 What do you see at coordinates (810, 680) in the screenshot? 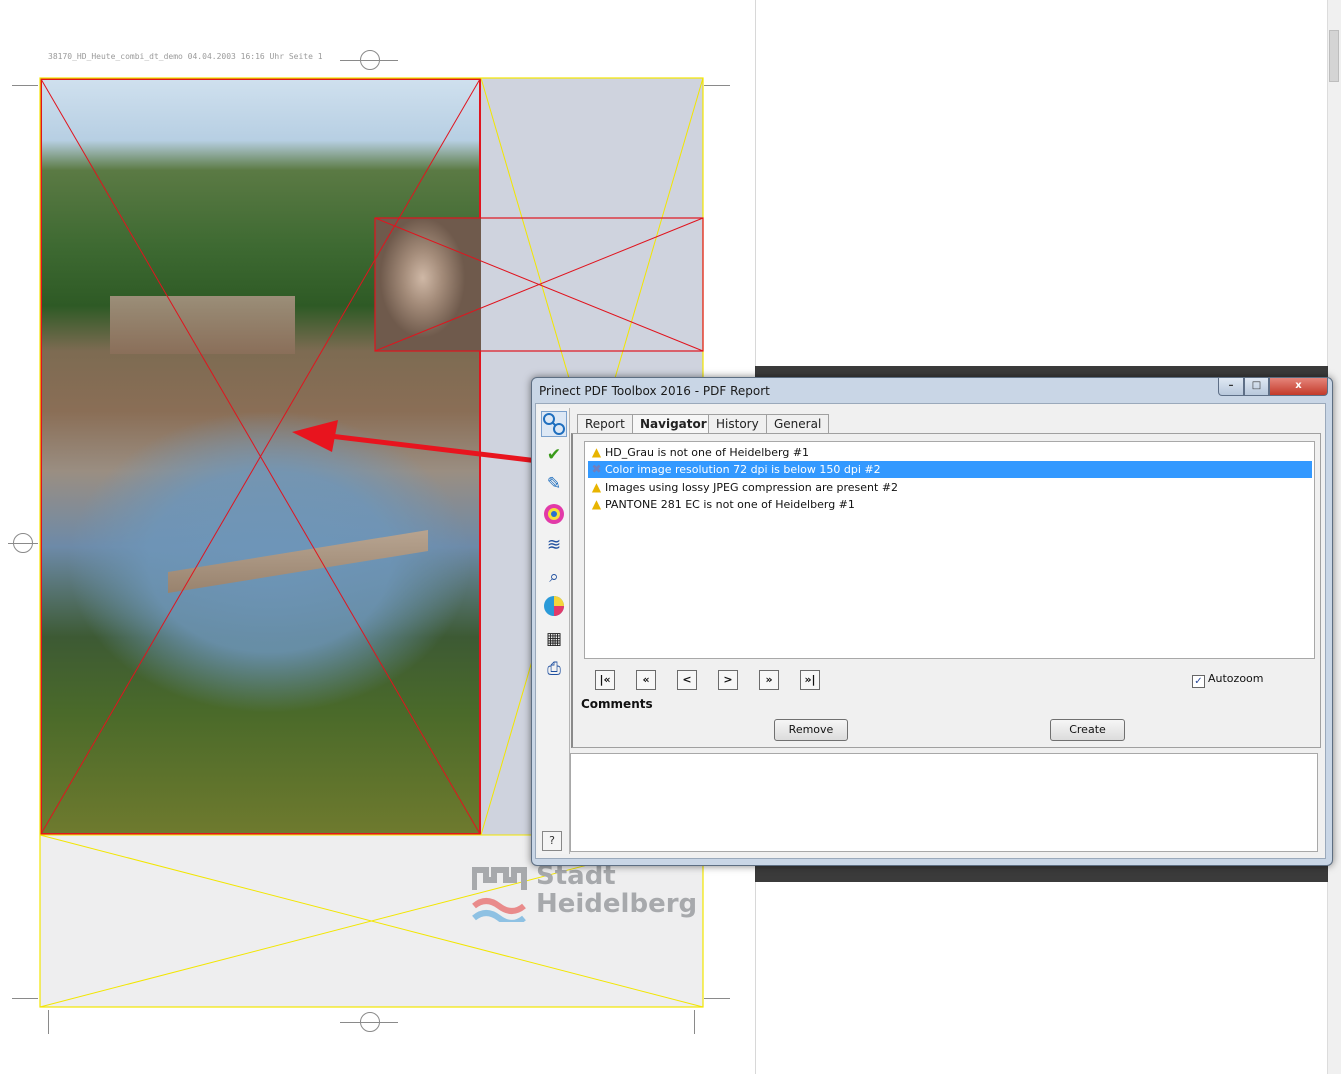
I see `last-item-button: »|` at bounding box center [810, 680].